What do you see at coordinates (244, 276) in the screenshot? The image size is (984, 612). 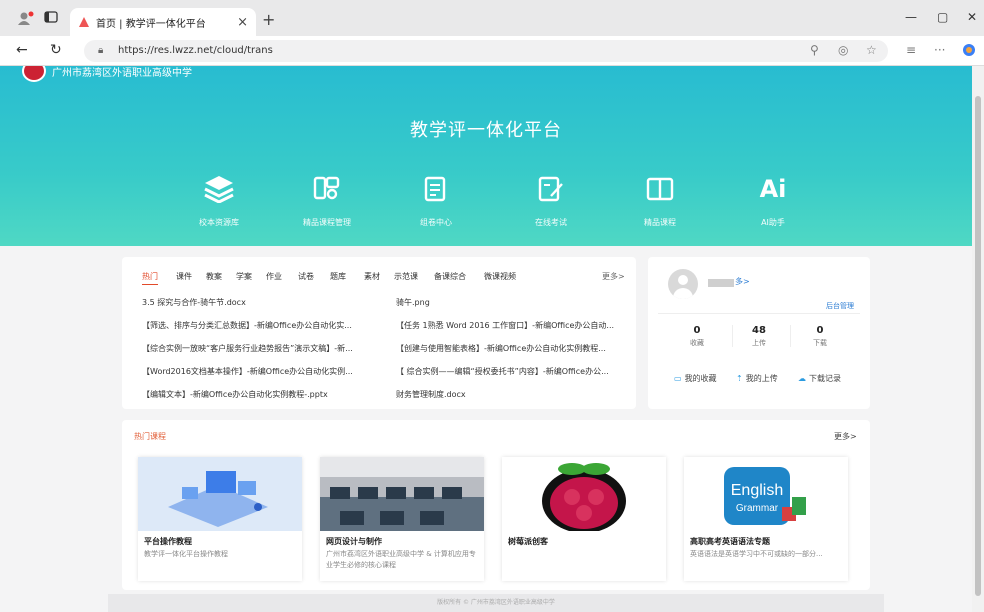 I see `tab-study-plan: 学案` at bounding box center [244, 276].